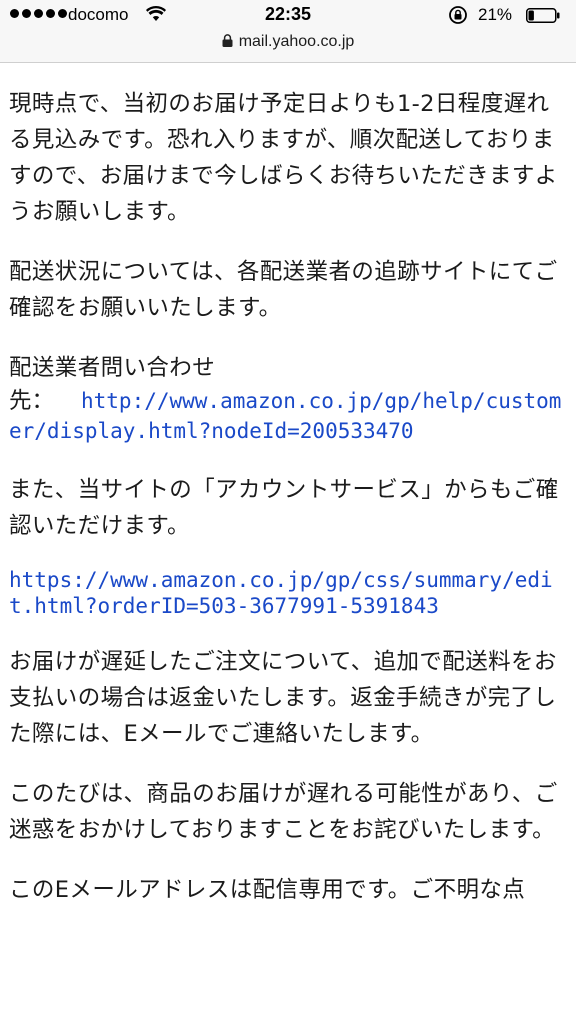 The image size is (576, 1024). What do you see at coordinates (296, 41) in the screenshot?
I see `url-text: mail.yahoo.co.jp` at bounding box center [296, 41].